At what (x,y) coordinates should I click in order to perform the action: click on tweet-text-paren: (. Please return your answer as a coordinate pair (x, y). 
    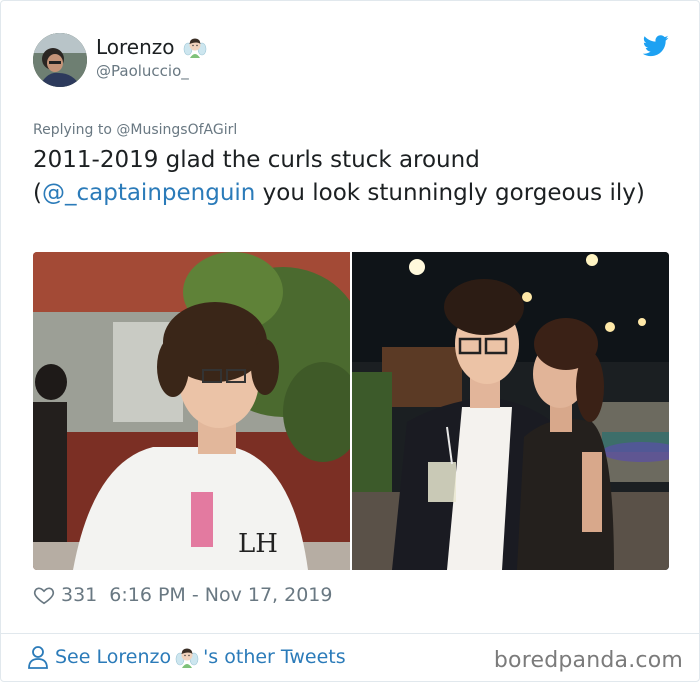
    Looking at the image, I should click on (37, 193).